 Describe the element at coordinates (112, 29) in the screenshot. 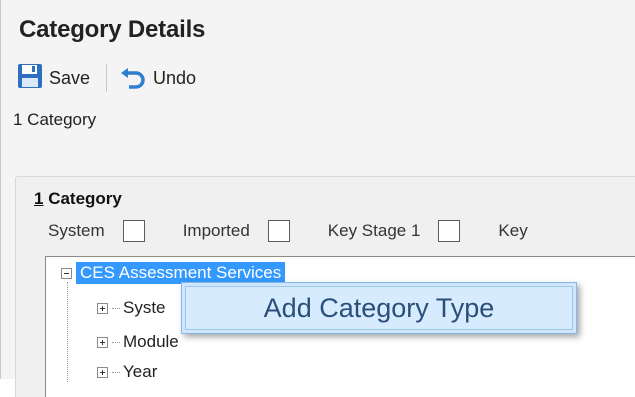

I see `page-title: Category Details` at that location.